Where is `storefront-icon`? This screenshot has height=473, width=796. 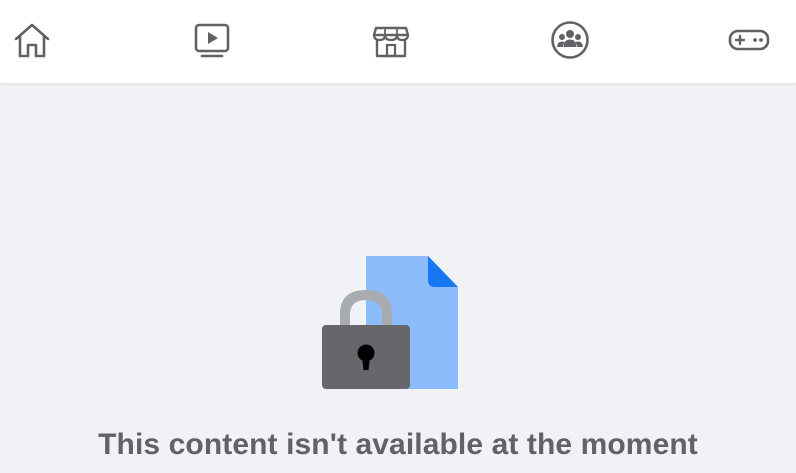 storefront-icon is located at coordinates (391, 42).